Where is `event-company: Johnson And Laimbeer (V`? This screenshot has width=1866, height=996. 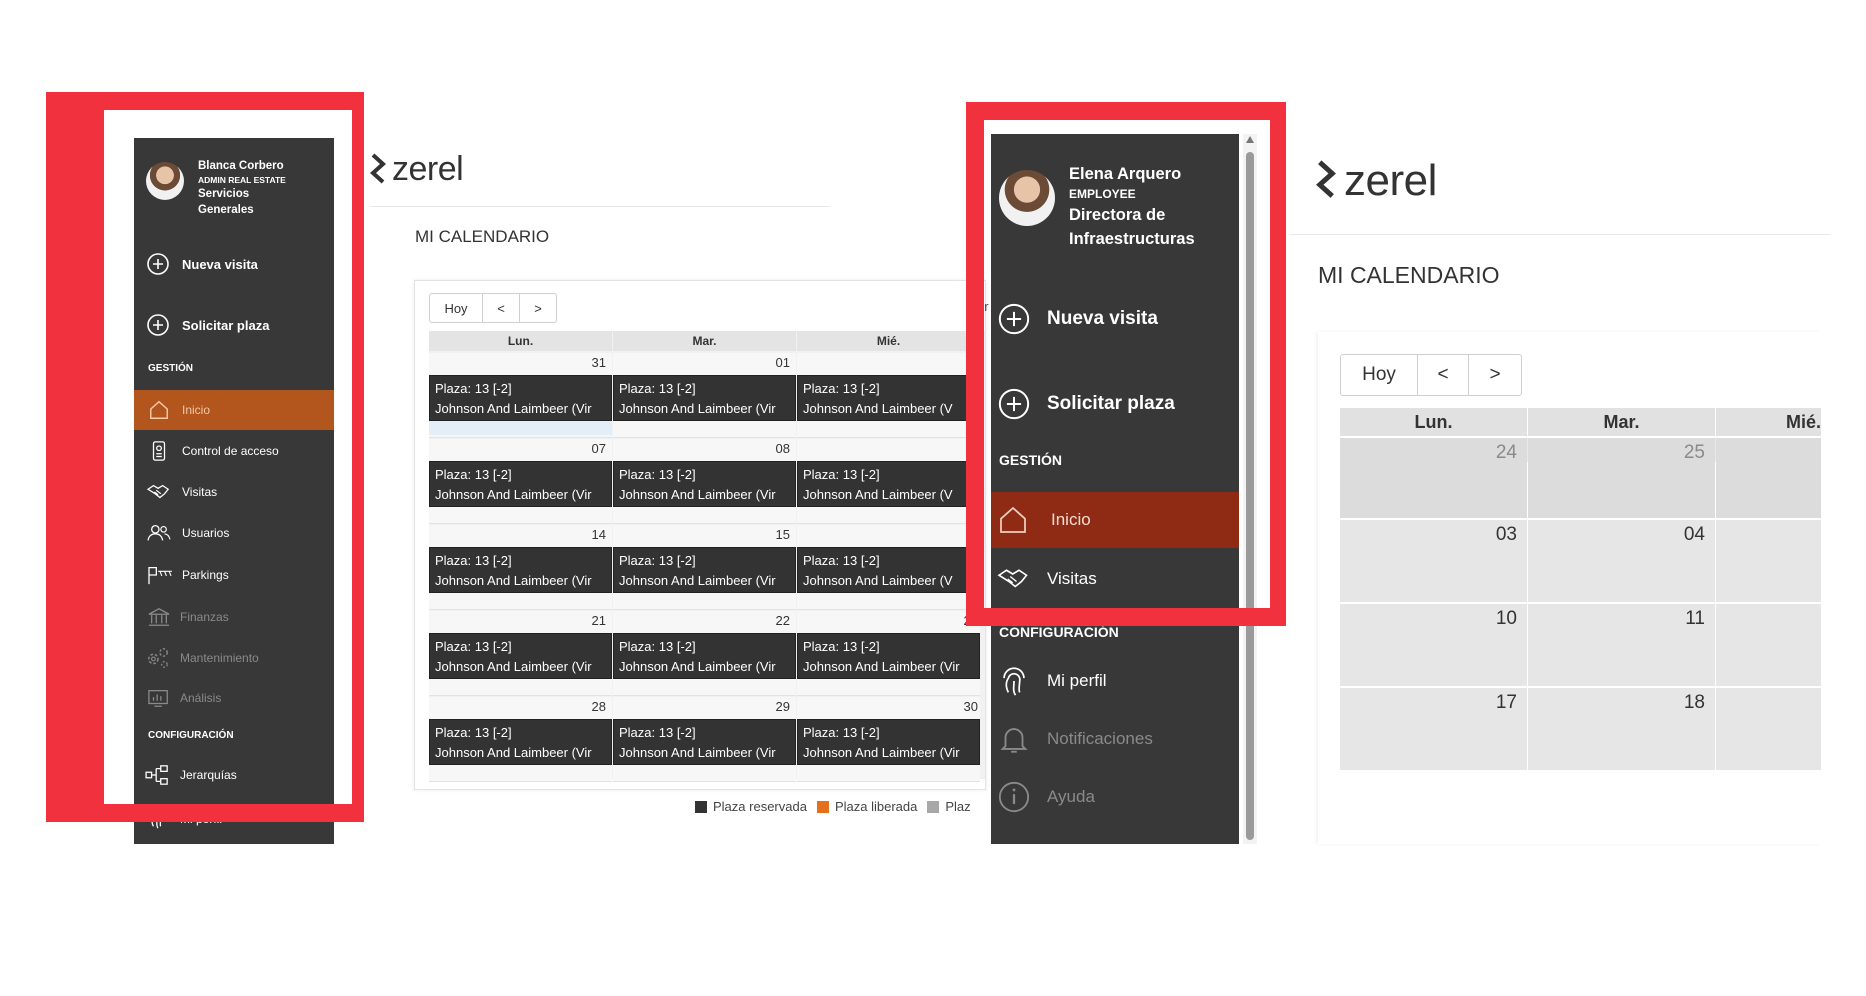 event-company: Johnson And Laimbeer (V is located at coordinates (878, 408).